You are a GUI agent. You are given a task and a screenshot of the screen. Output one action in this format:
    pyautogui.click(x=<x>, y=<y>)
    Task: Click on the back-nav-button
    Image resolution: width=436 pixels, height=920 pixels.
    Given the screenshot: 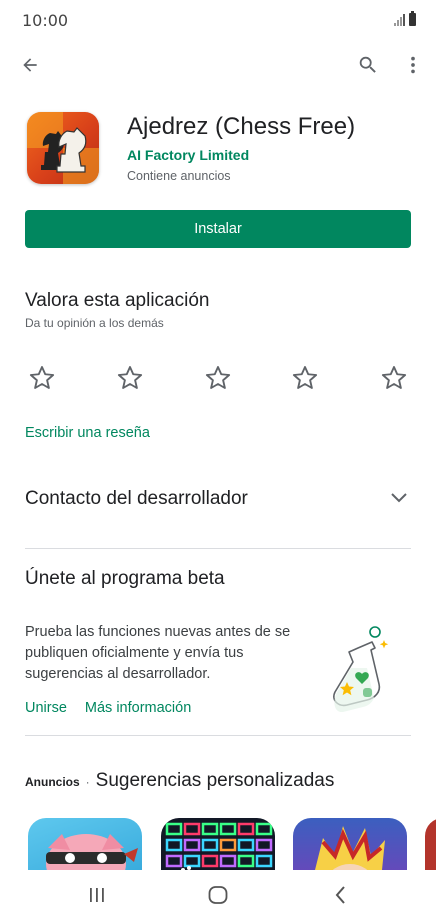 What is the action you would take?
    pyautogui.click(x=341, y=895)
    